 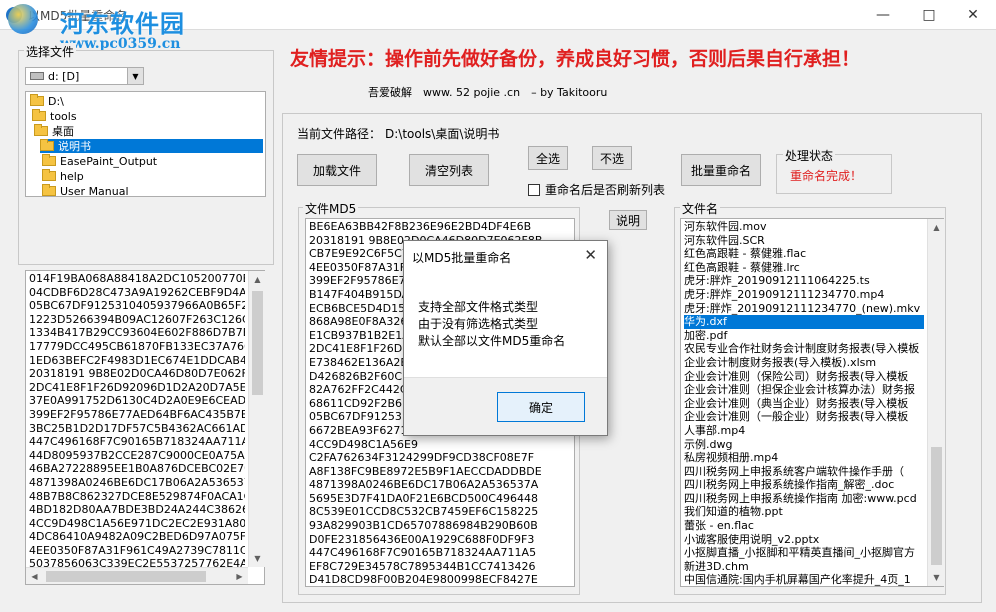 I want to click on list-item: 企业会计准则（一般企业）财务报表(导入模板, so click(x=804, y=417).